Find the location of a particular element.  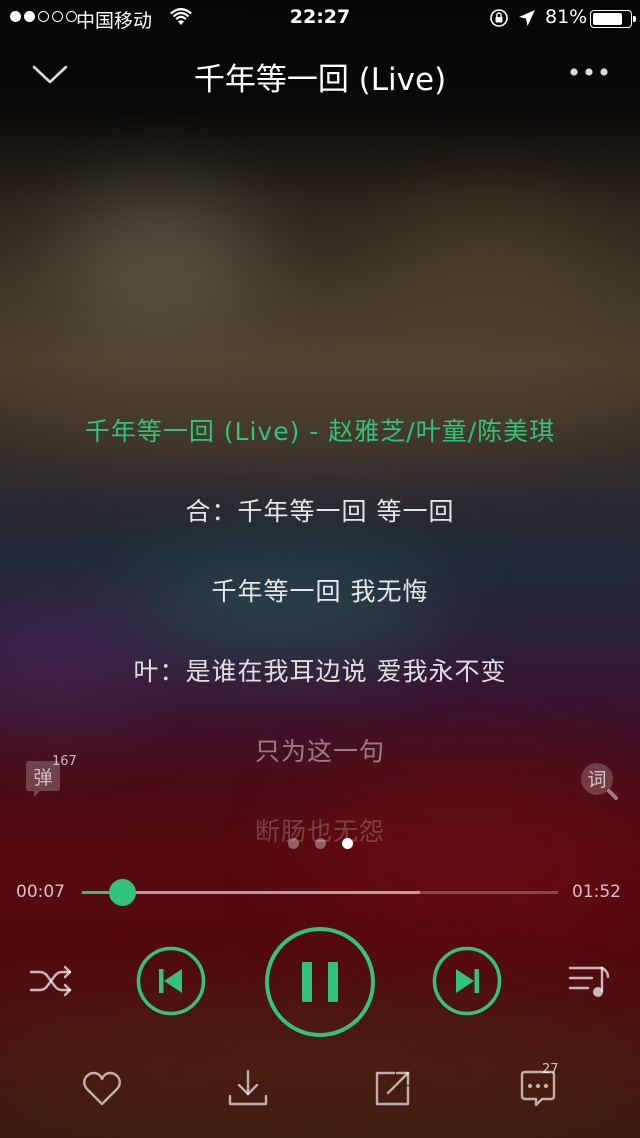

more-dots-icon is located at coordinates (589, 72).